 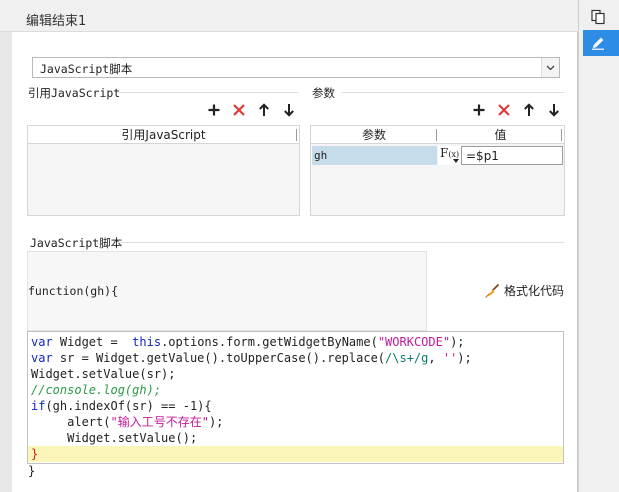 I want to click on code-line: if(gh.indexOf(sr) == -1){, so click(x=295, y=406).